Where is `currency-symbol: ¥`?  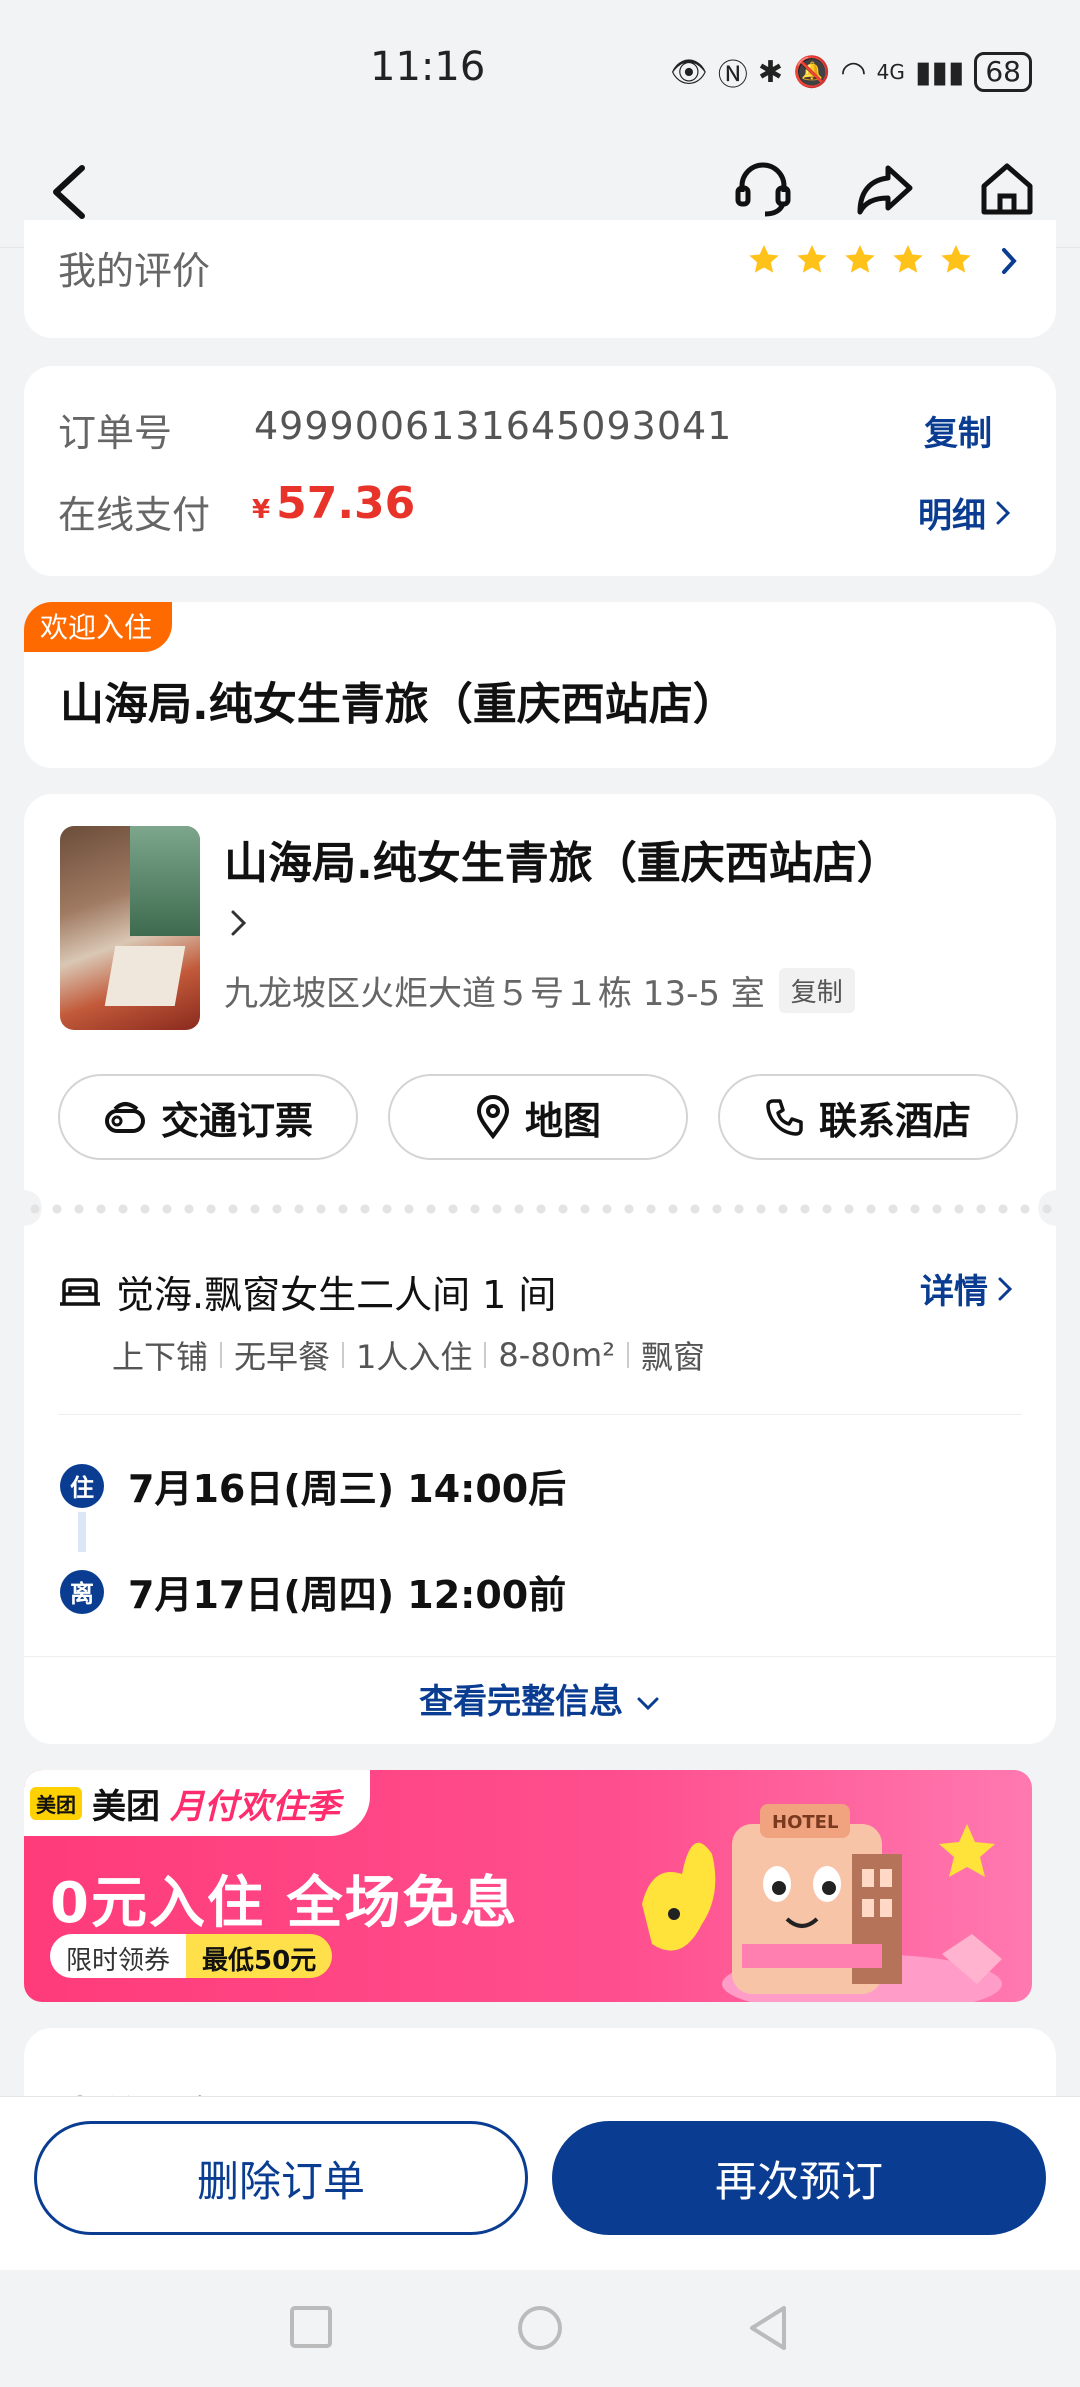 currency-symbol: ¥ is located at coordinates (261, 510).